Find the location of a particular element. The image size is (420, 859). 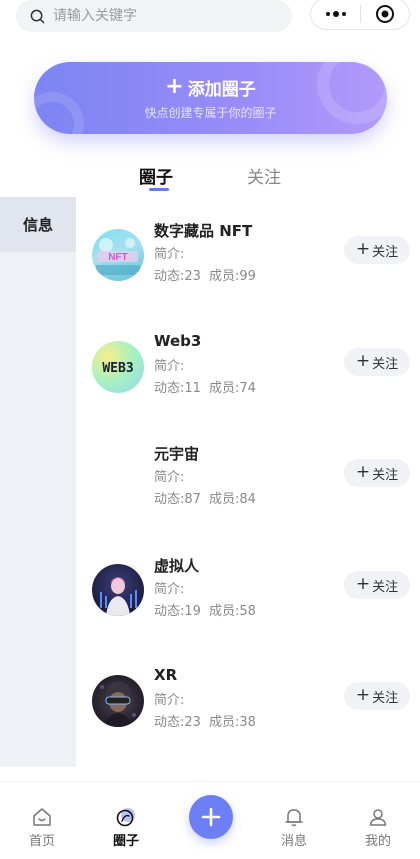

nav-label: 消息 is located at coordinates (293, 841).